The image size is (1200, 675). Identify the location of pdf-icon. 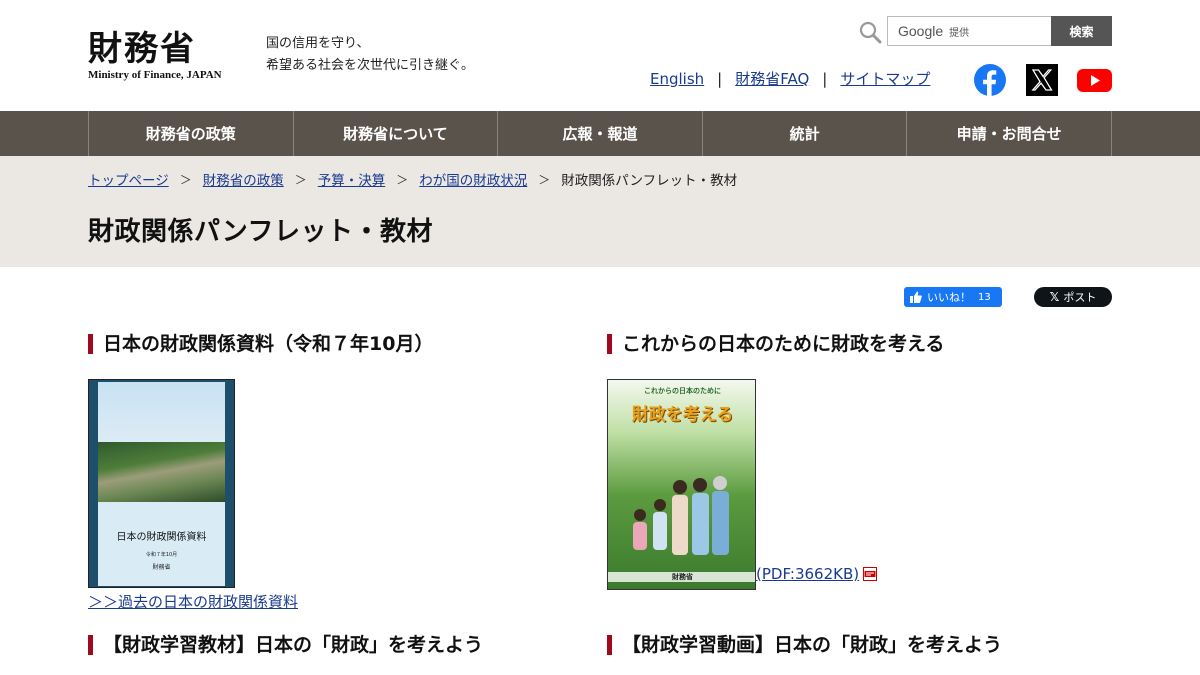
(870, 574).